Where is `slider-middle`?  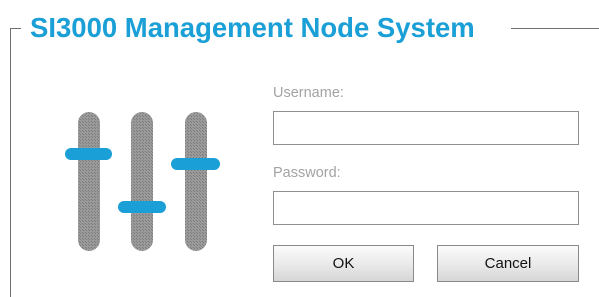
slider-middle is located at coordinates (142, 181).